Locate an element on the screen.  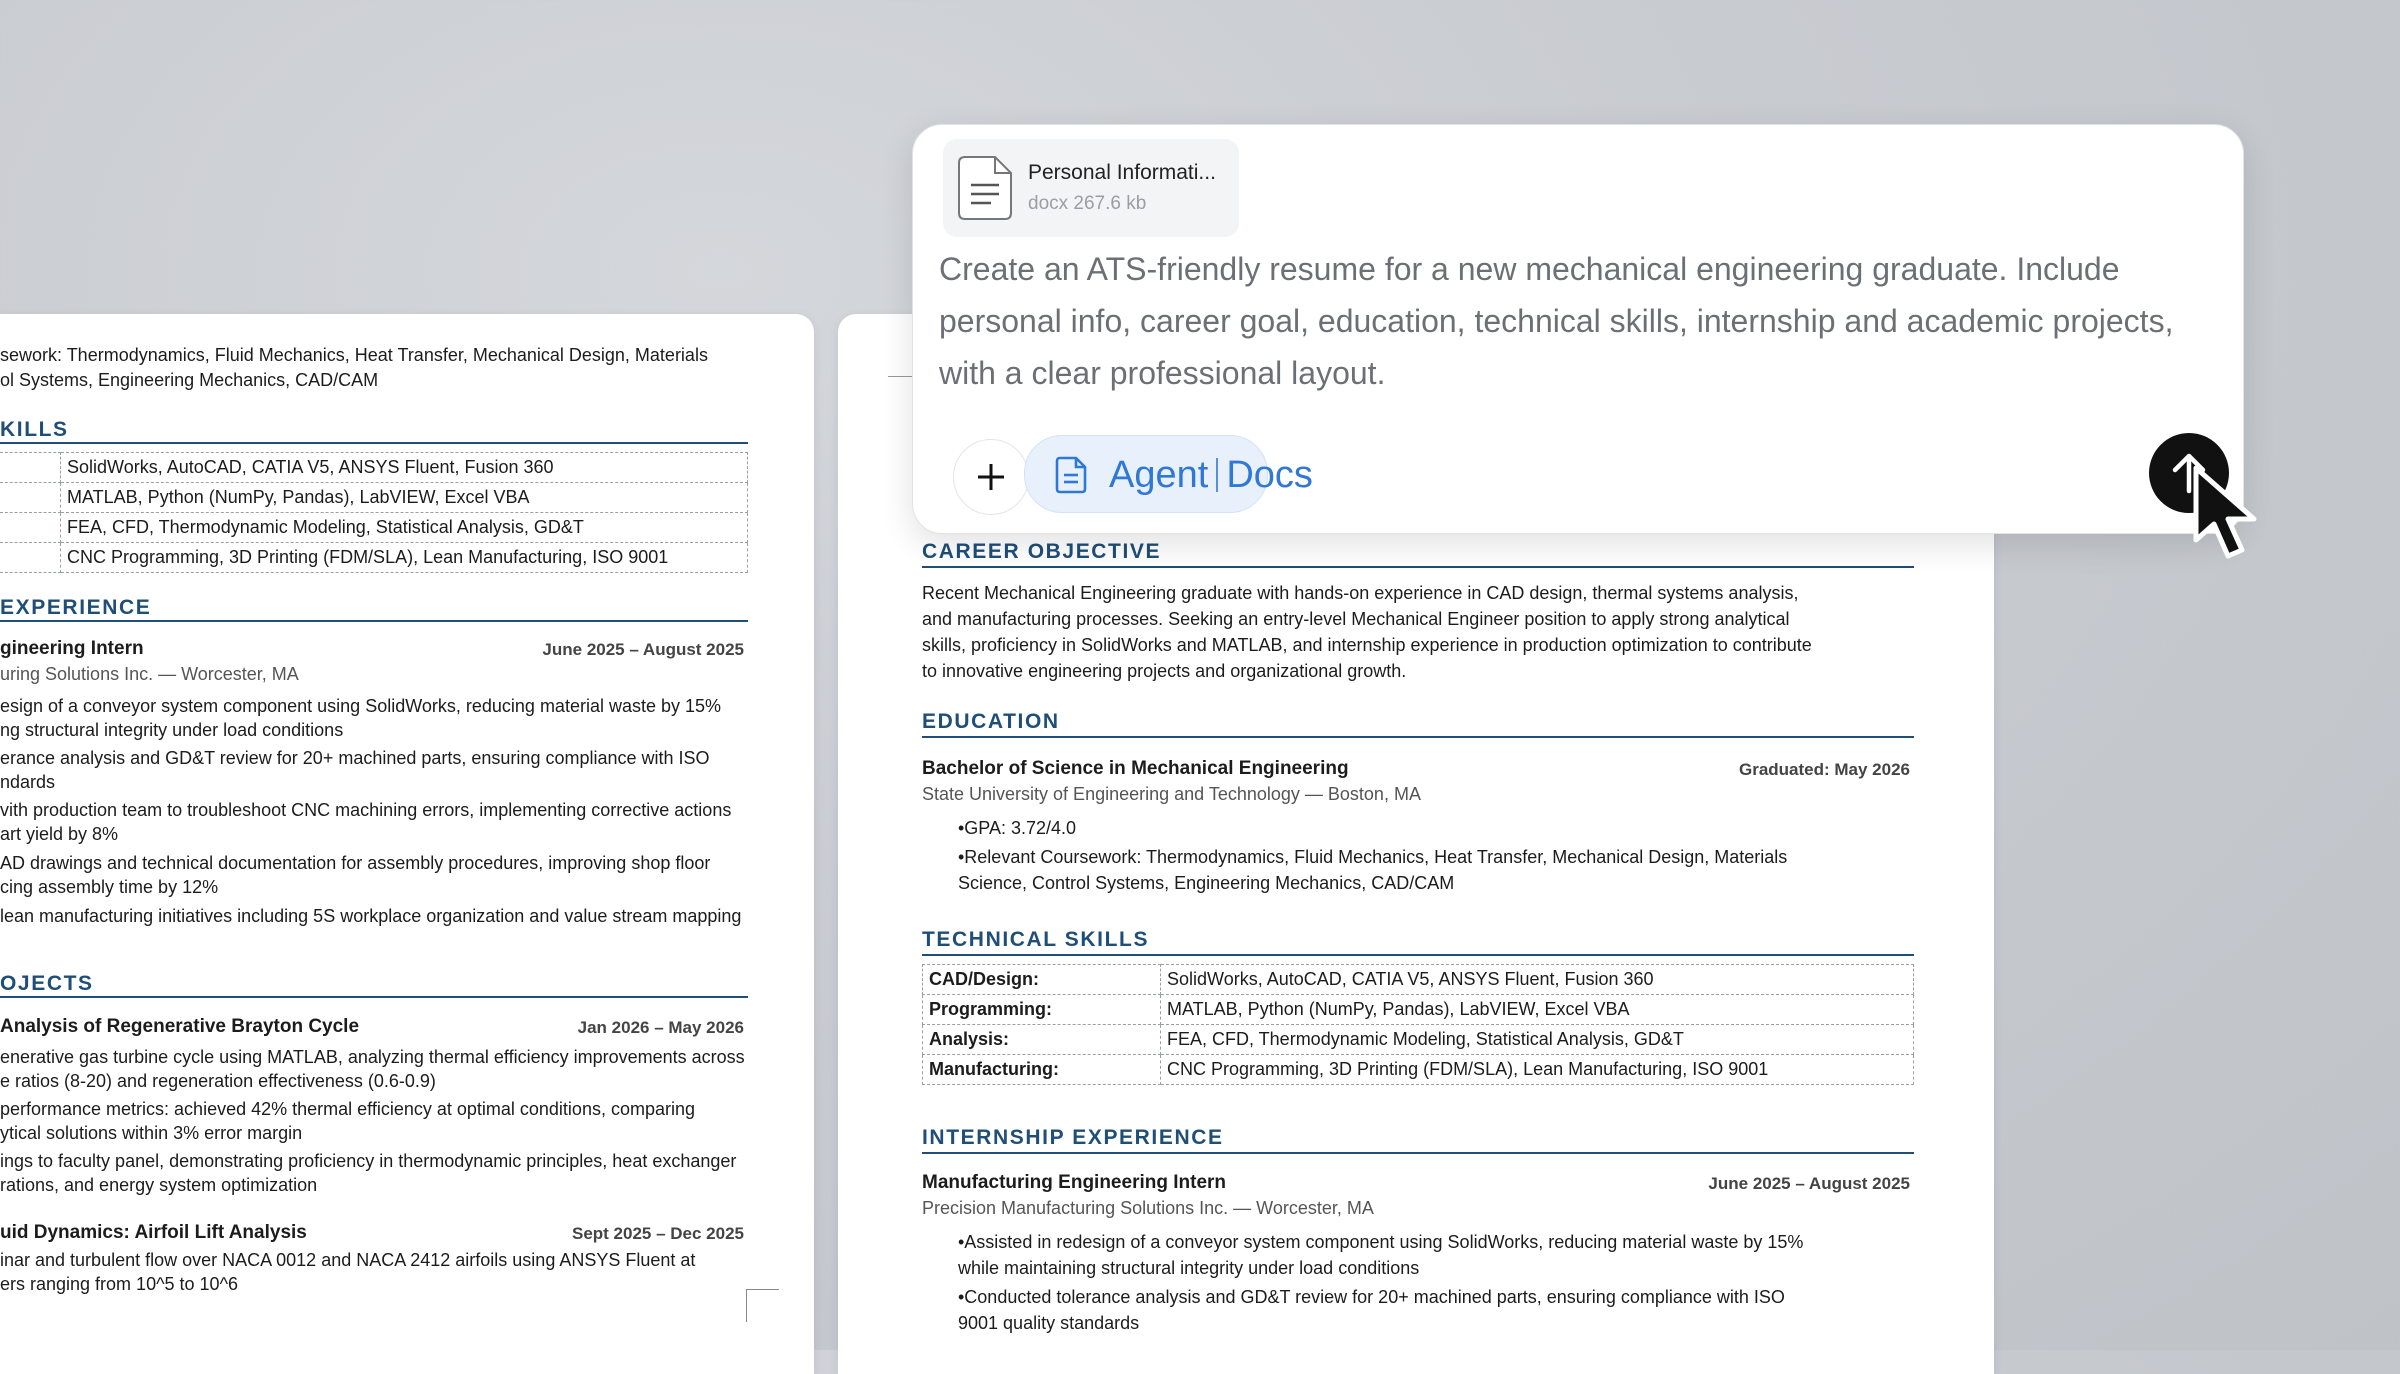
crop-mark is located at coordinates (762, 1305).